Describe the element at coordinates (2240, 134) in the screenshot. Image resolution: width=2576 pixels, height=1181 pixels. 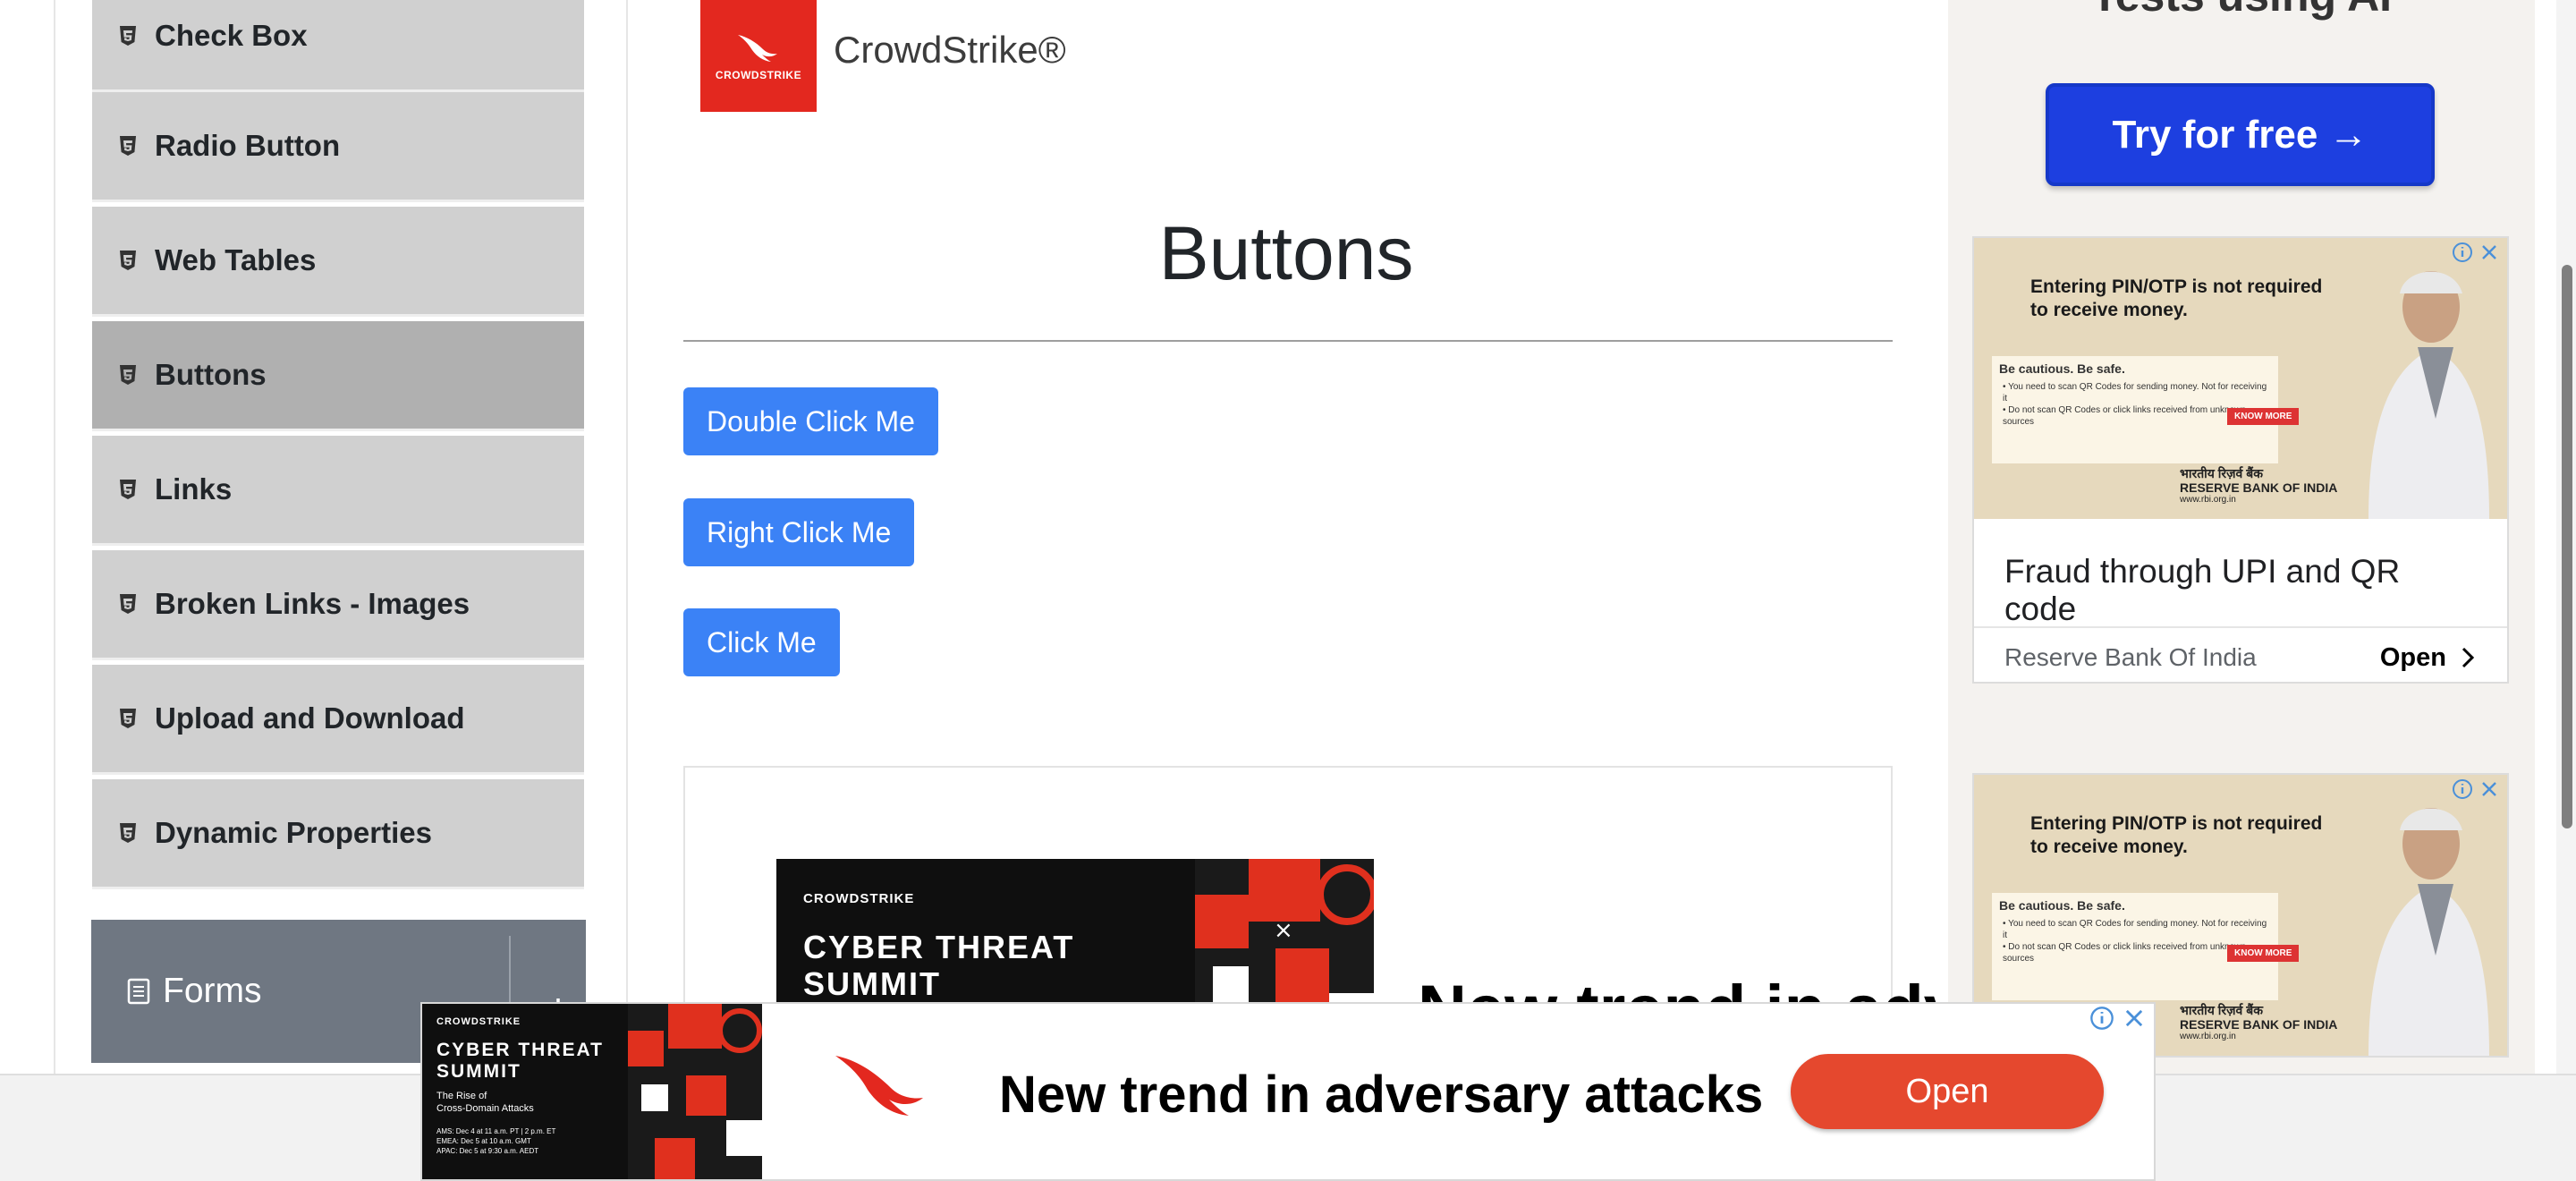
I see `try-for-free-button: Try for free →` at that location.